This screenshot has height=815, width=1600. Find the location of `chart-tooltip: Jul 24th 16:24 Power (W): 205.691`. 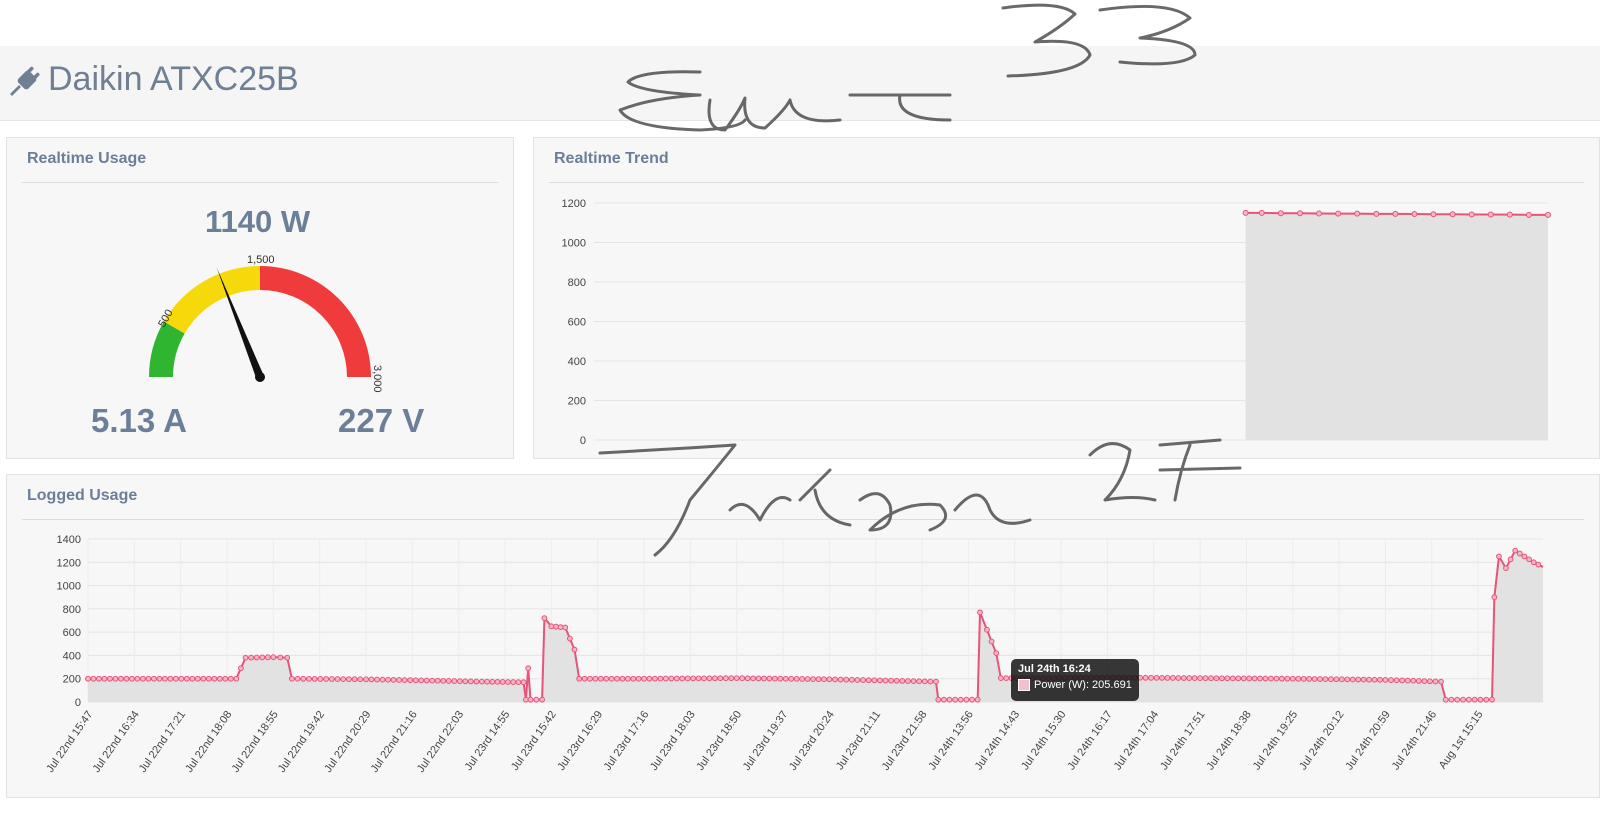

chart-tooltip: Jul 24th 16:24 Power (W): 205.691 is located at coordinates (1075, 680).